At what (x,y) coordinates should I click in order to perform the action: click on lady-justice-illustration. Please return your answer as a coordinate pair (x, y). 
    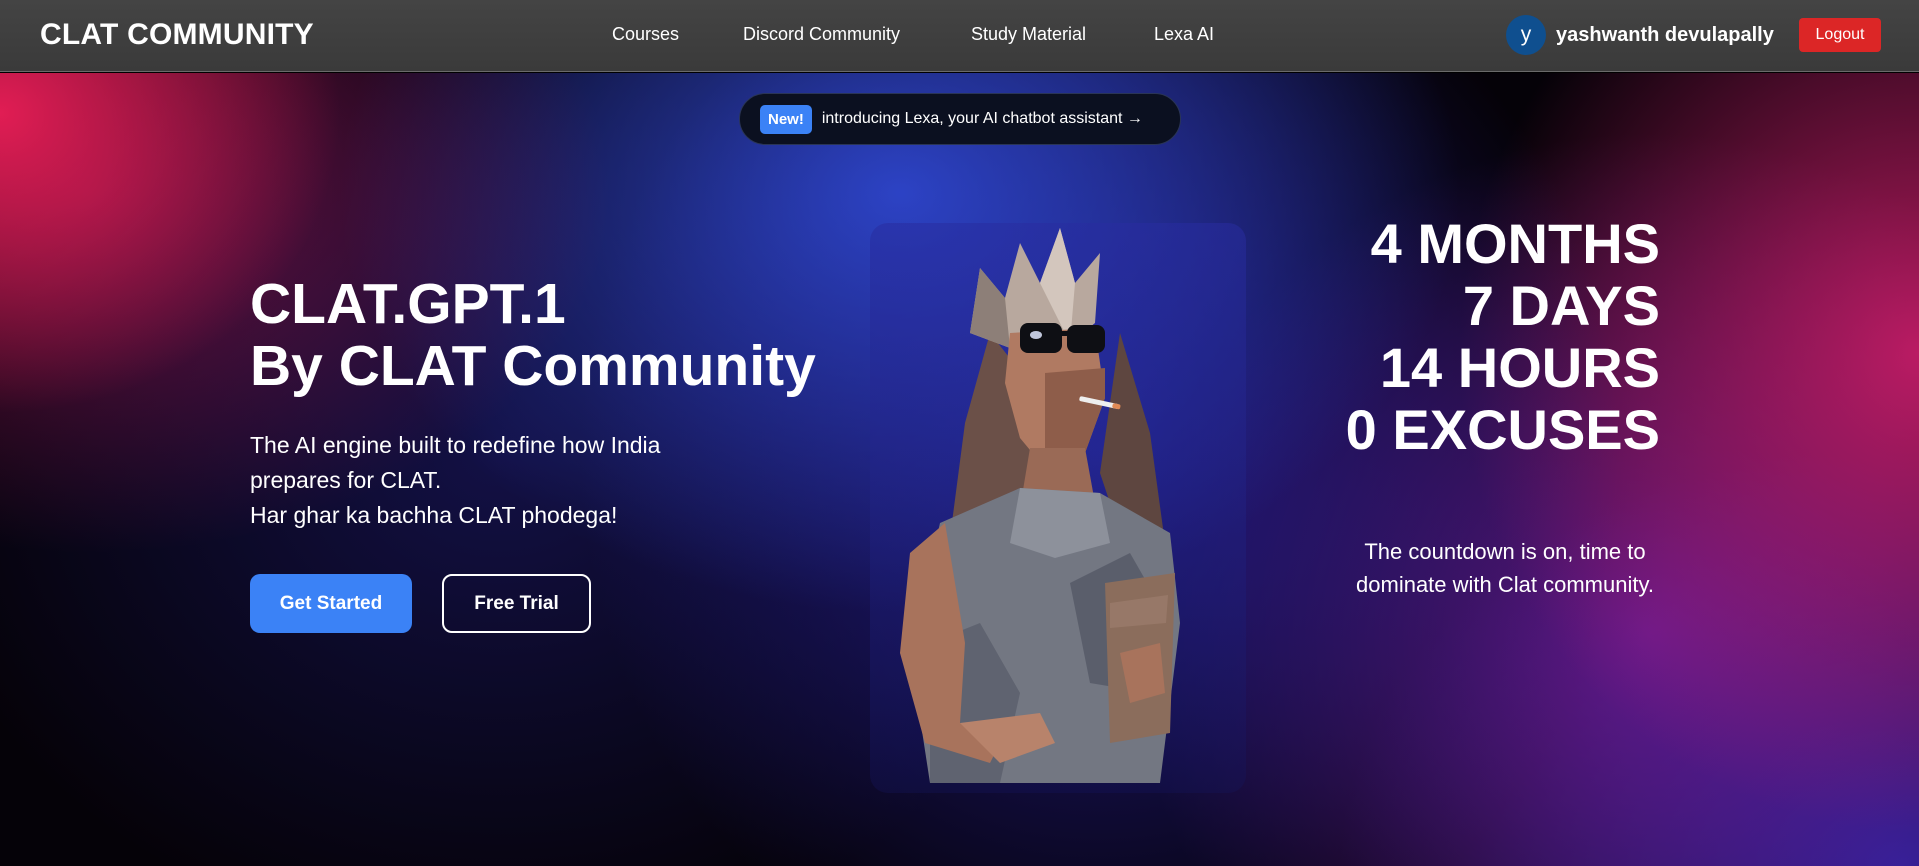
    Looking at the image, I should click on (1058, 508).